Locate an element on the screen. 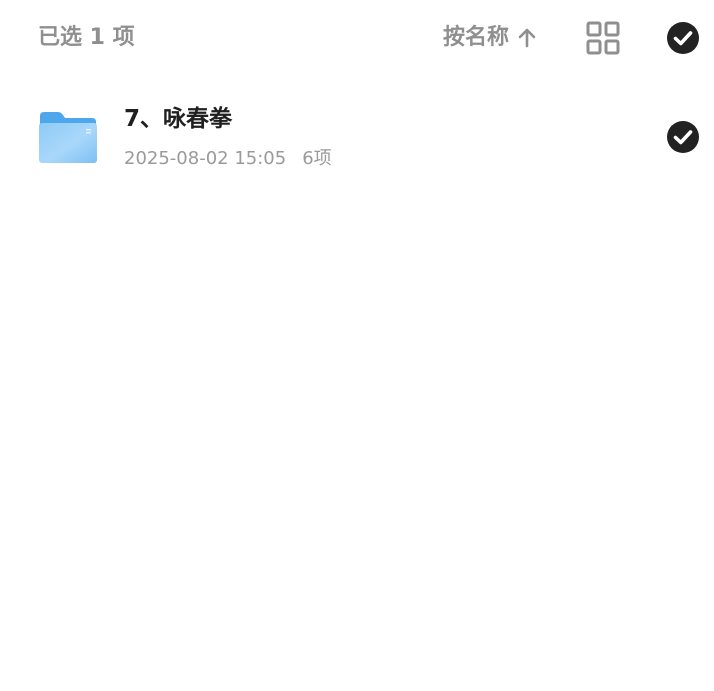  sort-label: 按名称 is located at coordinates (476, 37).